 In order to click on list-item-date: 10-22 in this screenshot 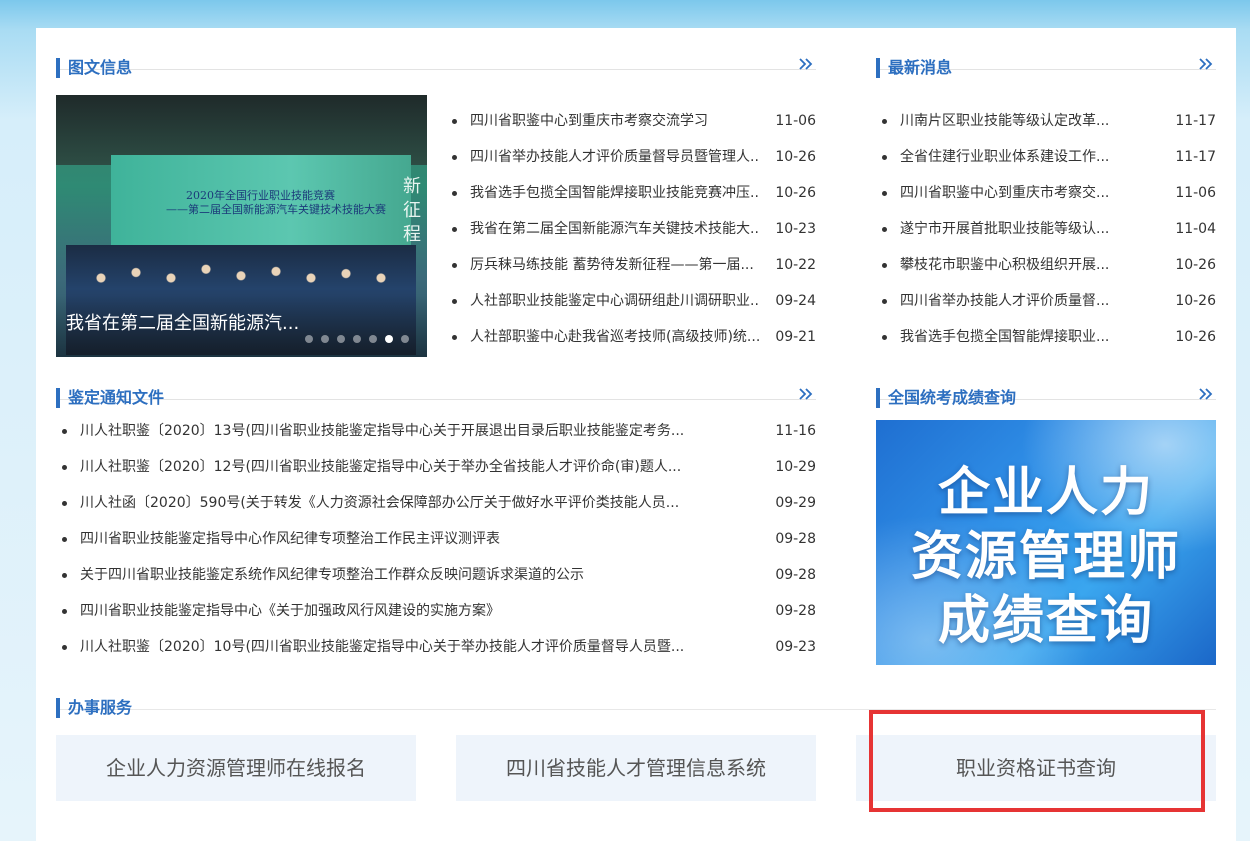, I will do `click(795, 265)`.